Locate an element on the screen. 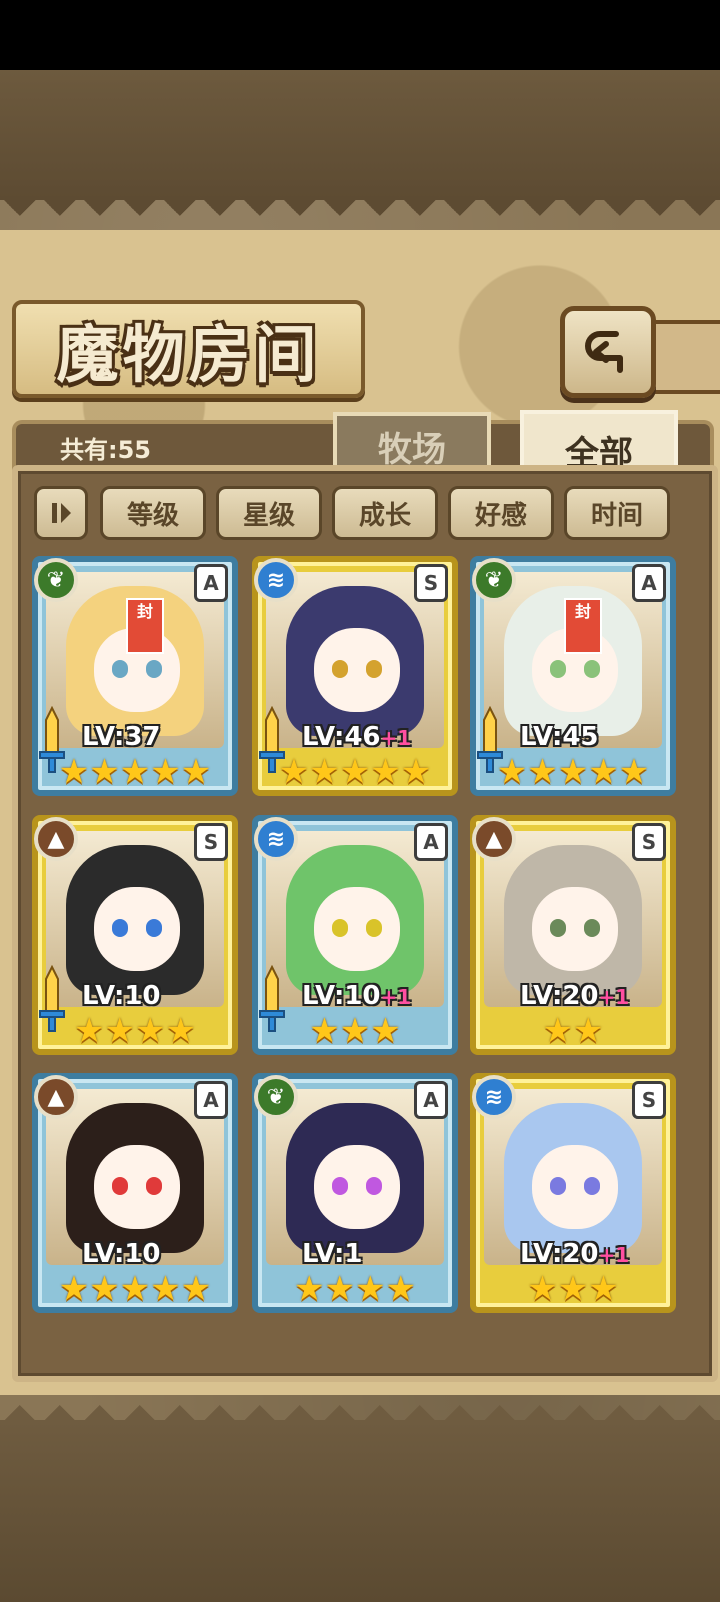 The image size is (720, 1602). monster-card: S ≋ LV:20+1 ★★★ is located at coordinates (573, 1193).